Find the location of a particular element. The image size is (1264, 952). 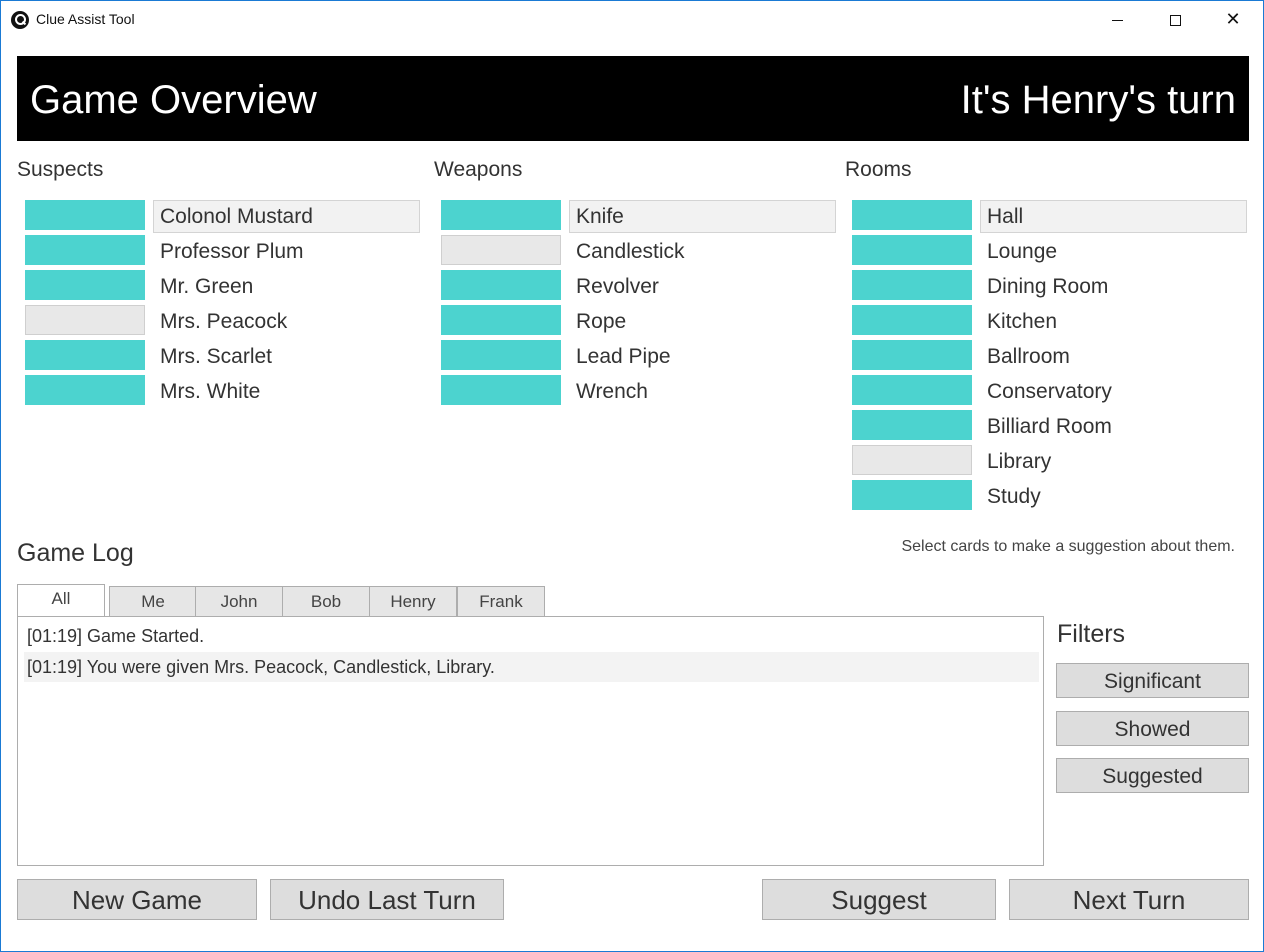

room-label: Billiard Room is located at coordinates (1113, 426).